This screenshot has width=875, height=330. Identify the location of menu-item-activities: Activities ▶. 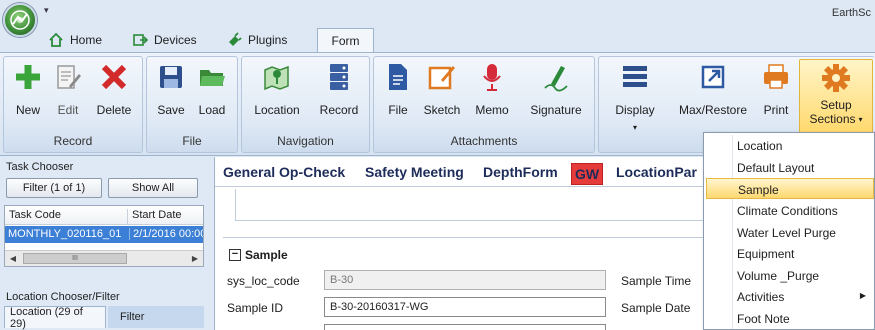
(790, 296).